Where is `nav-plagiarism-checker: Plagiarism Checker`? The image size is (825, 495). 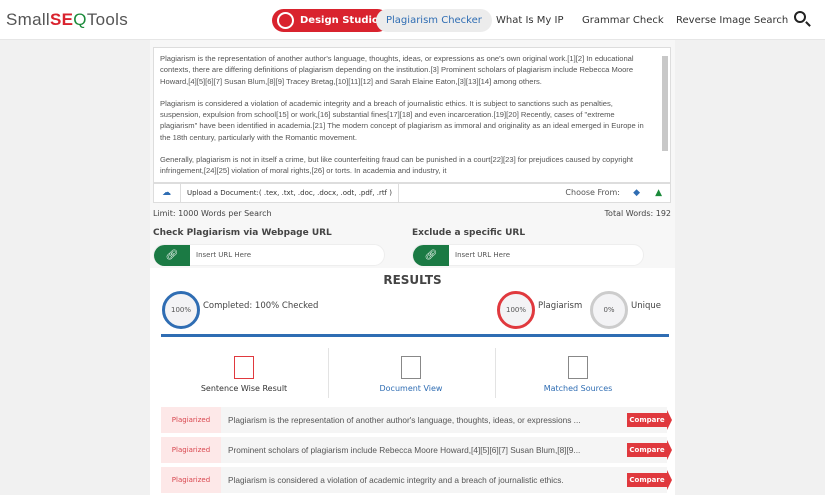
nav-plagiarism-checker: Plagiarism Checker is located at coordinates (434, 20).